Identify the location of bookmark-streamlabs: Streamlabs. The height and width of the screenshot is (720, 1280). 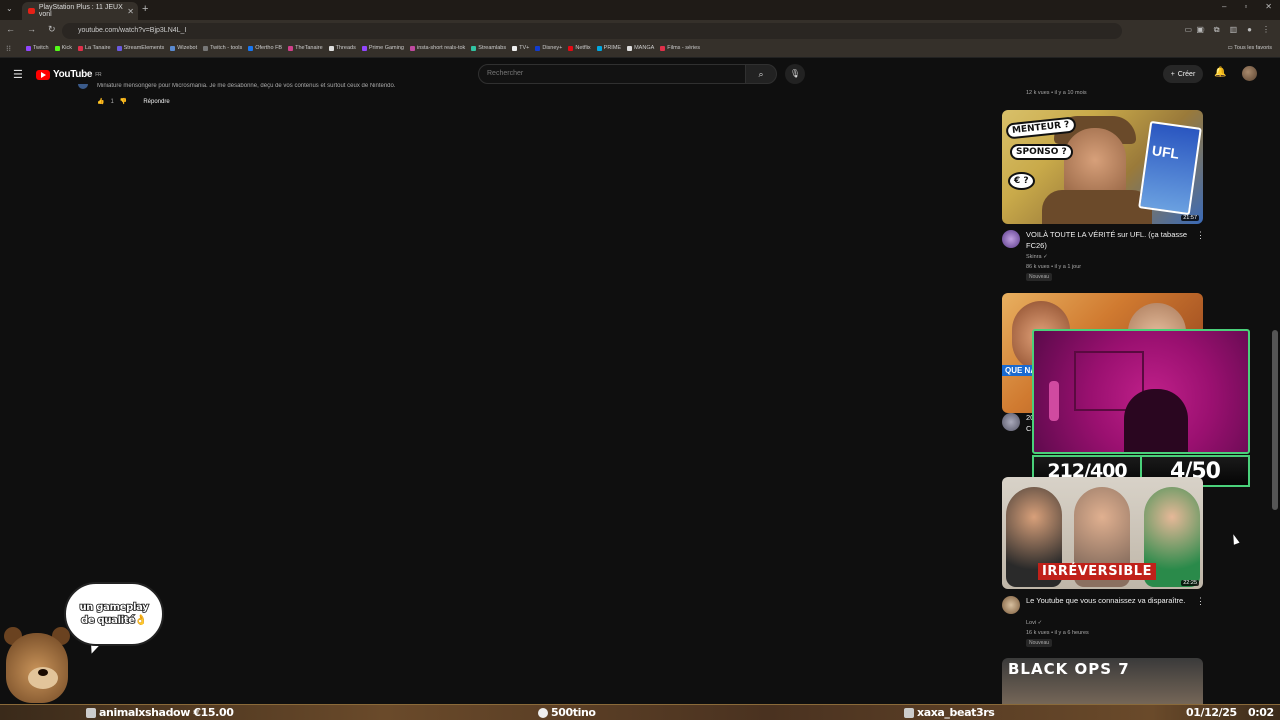
(488, 48).